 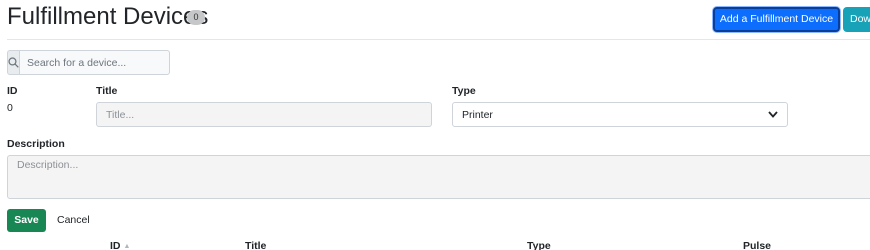 I want to click on search-input, so click(x=94, y=62).